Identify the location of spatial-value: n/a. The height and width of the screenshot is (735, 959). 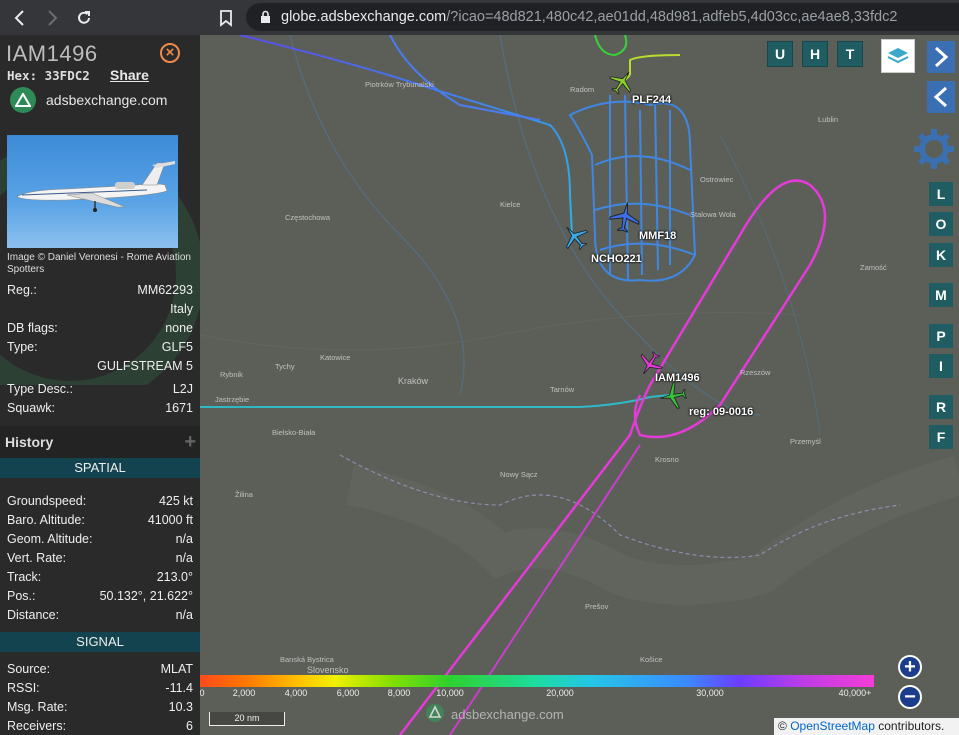
(184, 539).